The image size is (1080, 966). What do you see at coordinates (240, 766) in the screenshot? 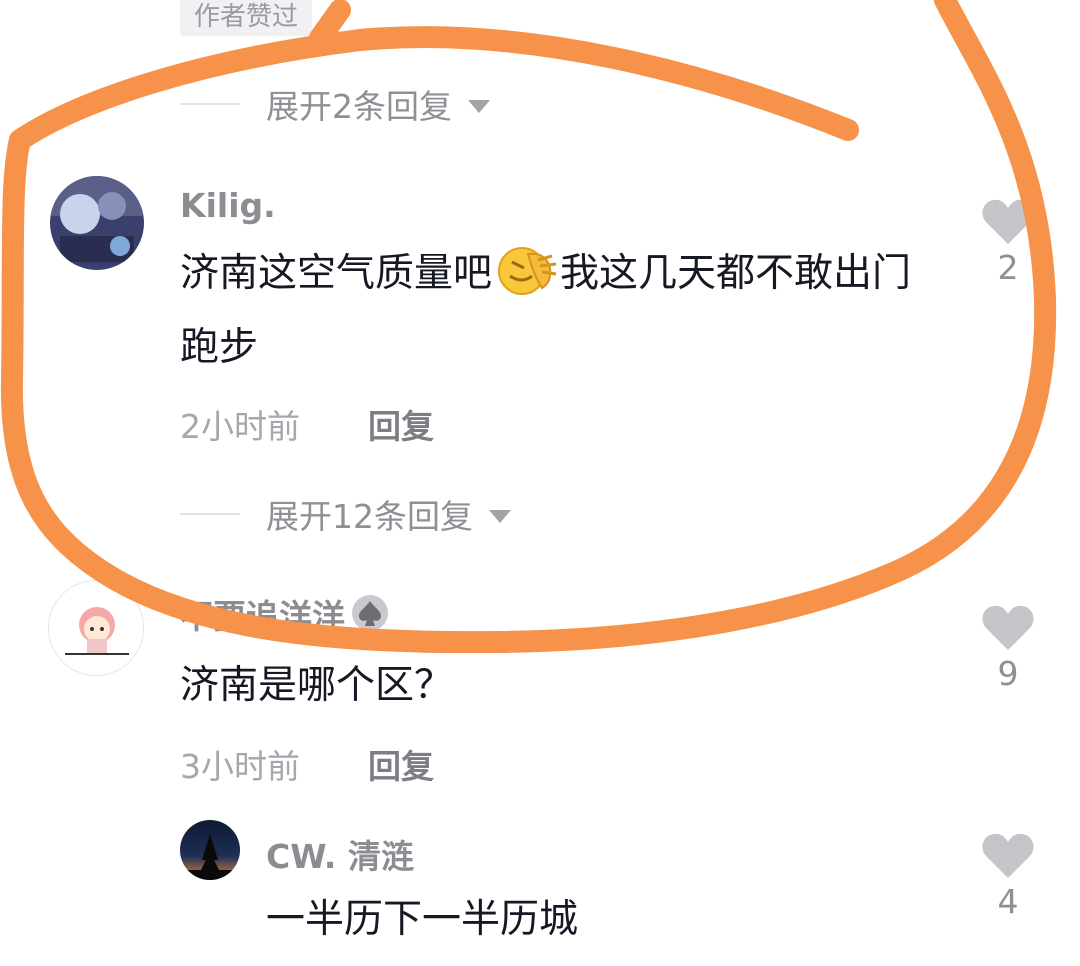
I see `comment-time: 3小时前` at bounding box center [240, 766].